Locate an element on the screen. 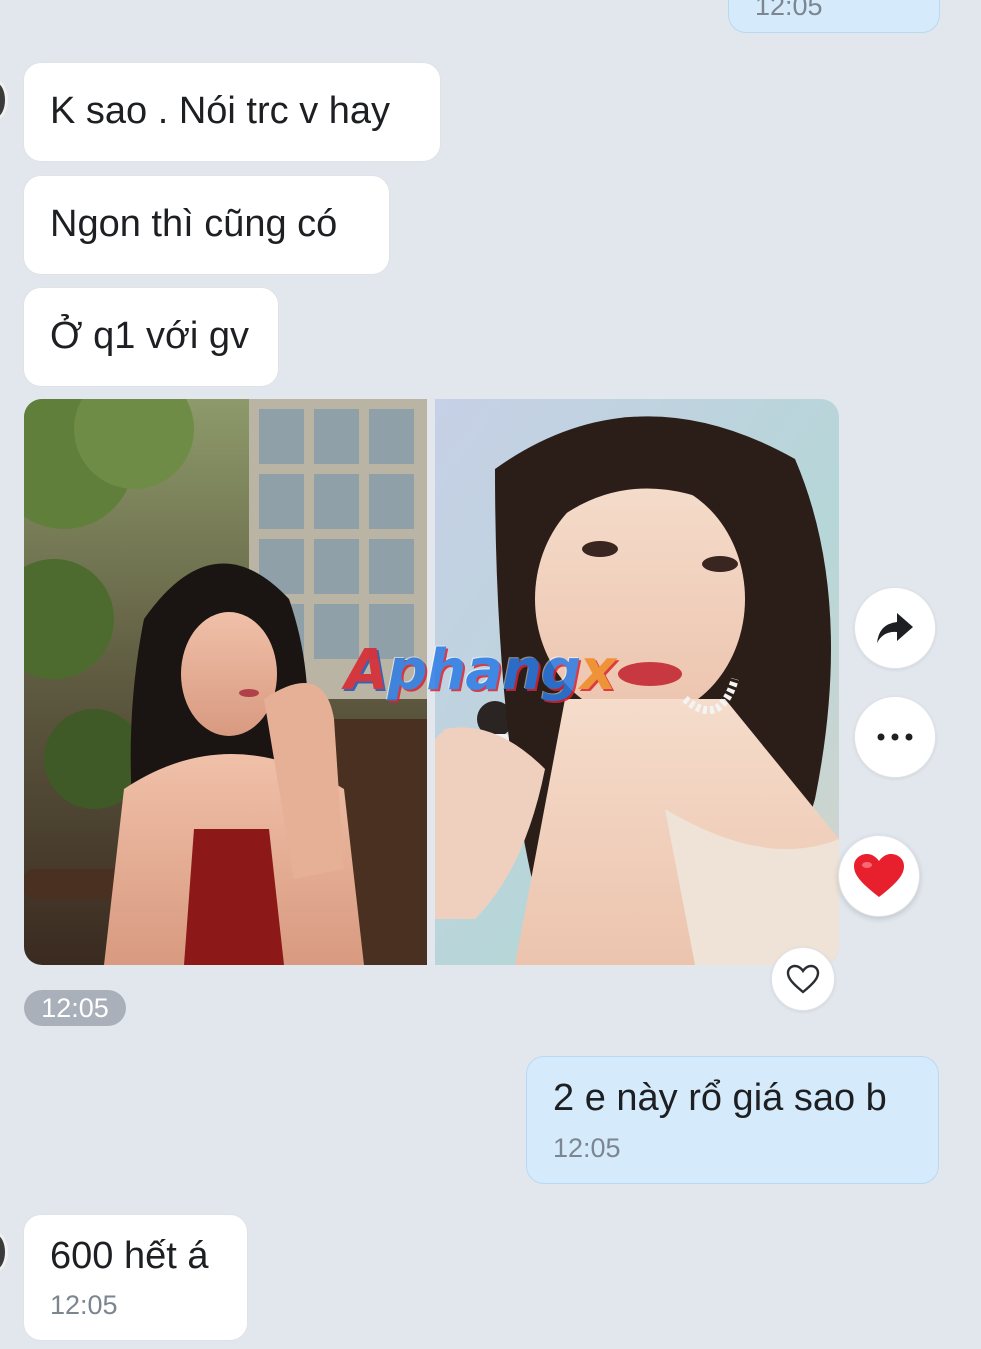  message-text: Ở q1 với gv is located at coordinates (150, 336).